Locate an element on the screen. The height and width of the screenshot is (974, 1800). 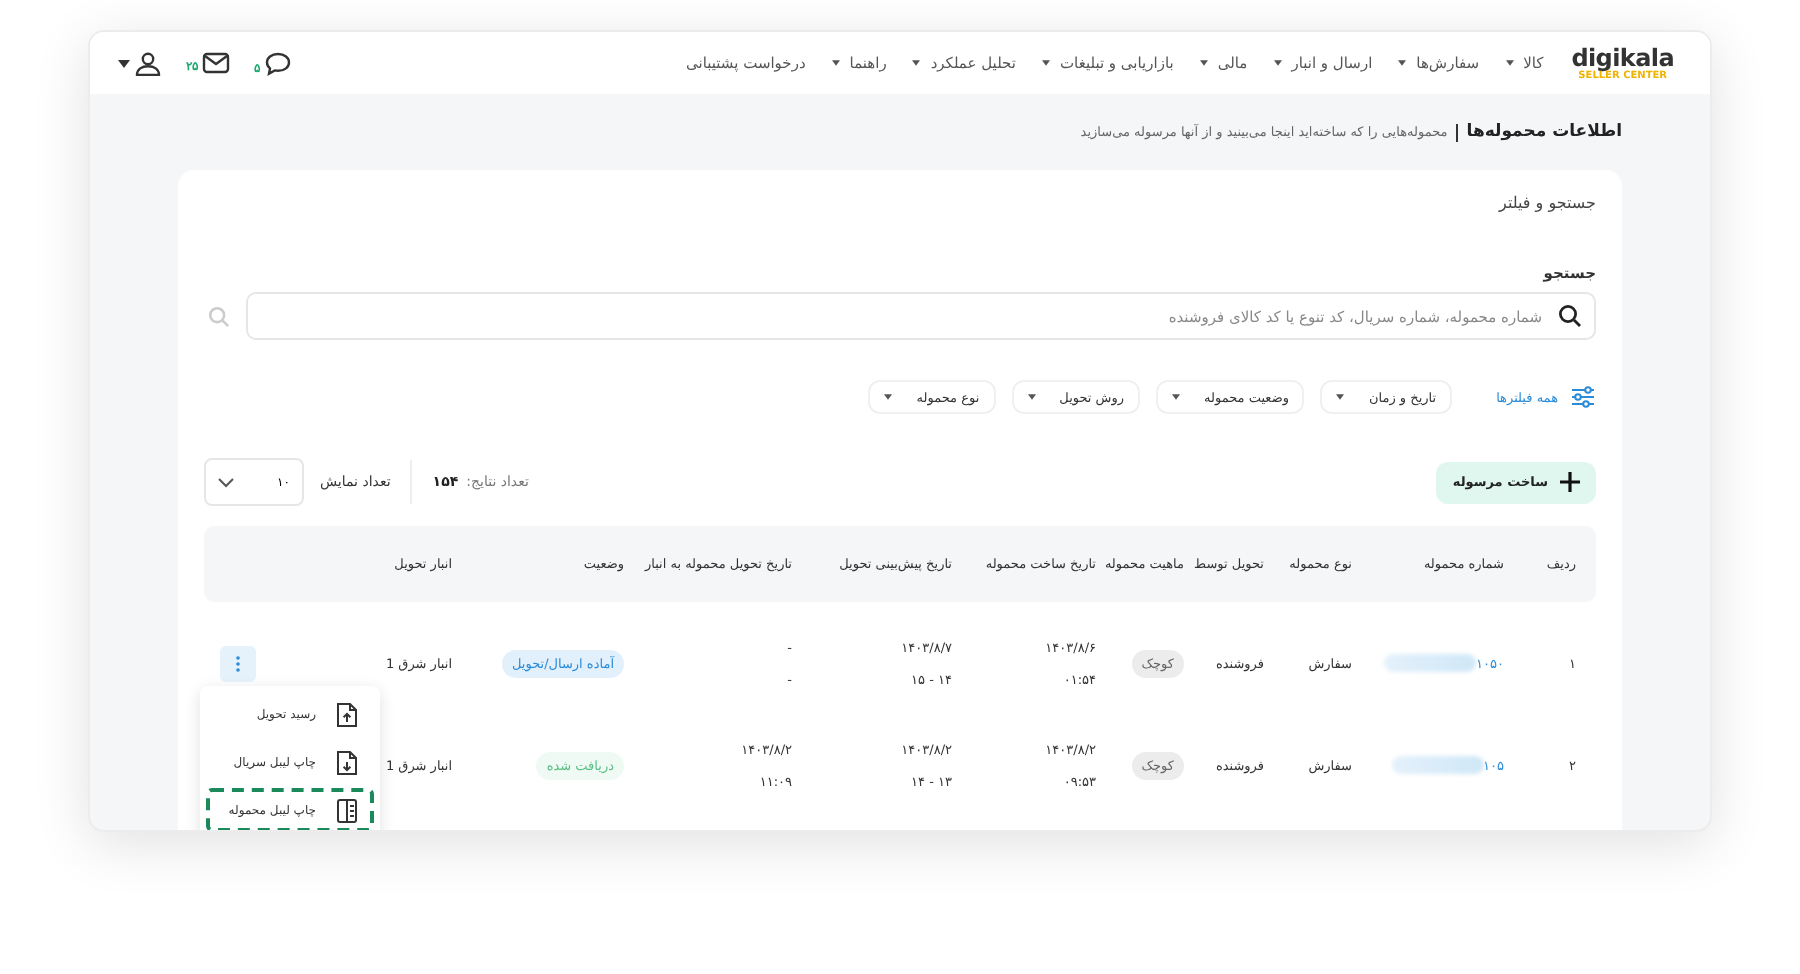
more-options-button is located at coordinates (238, 663).